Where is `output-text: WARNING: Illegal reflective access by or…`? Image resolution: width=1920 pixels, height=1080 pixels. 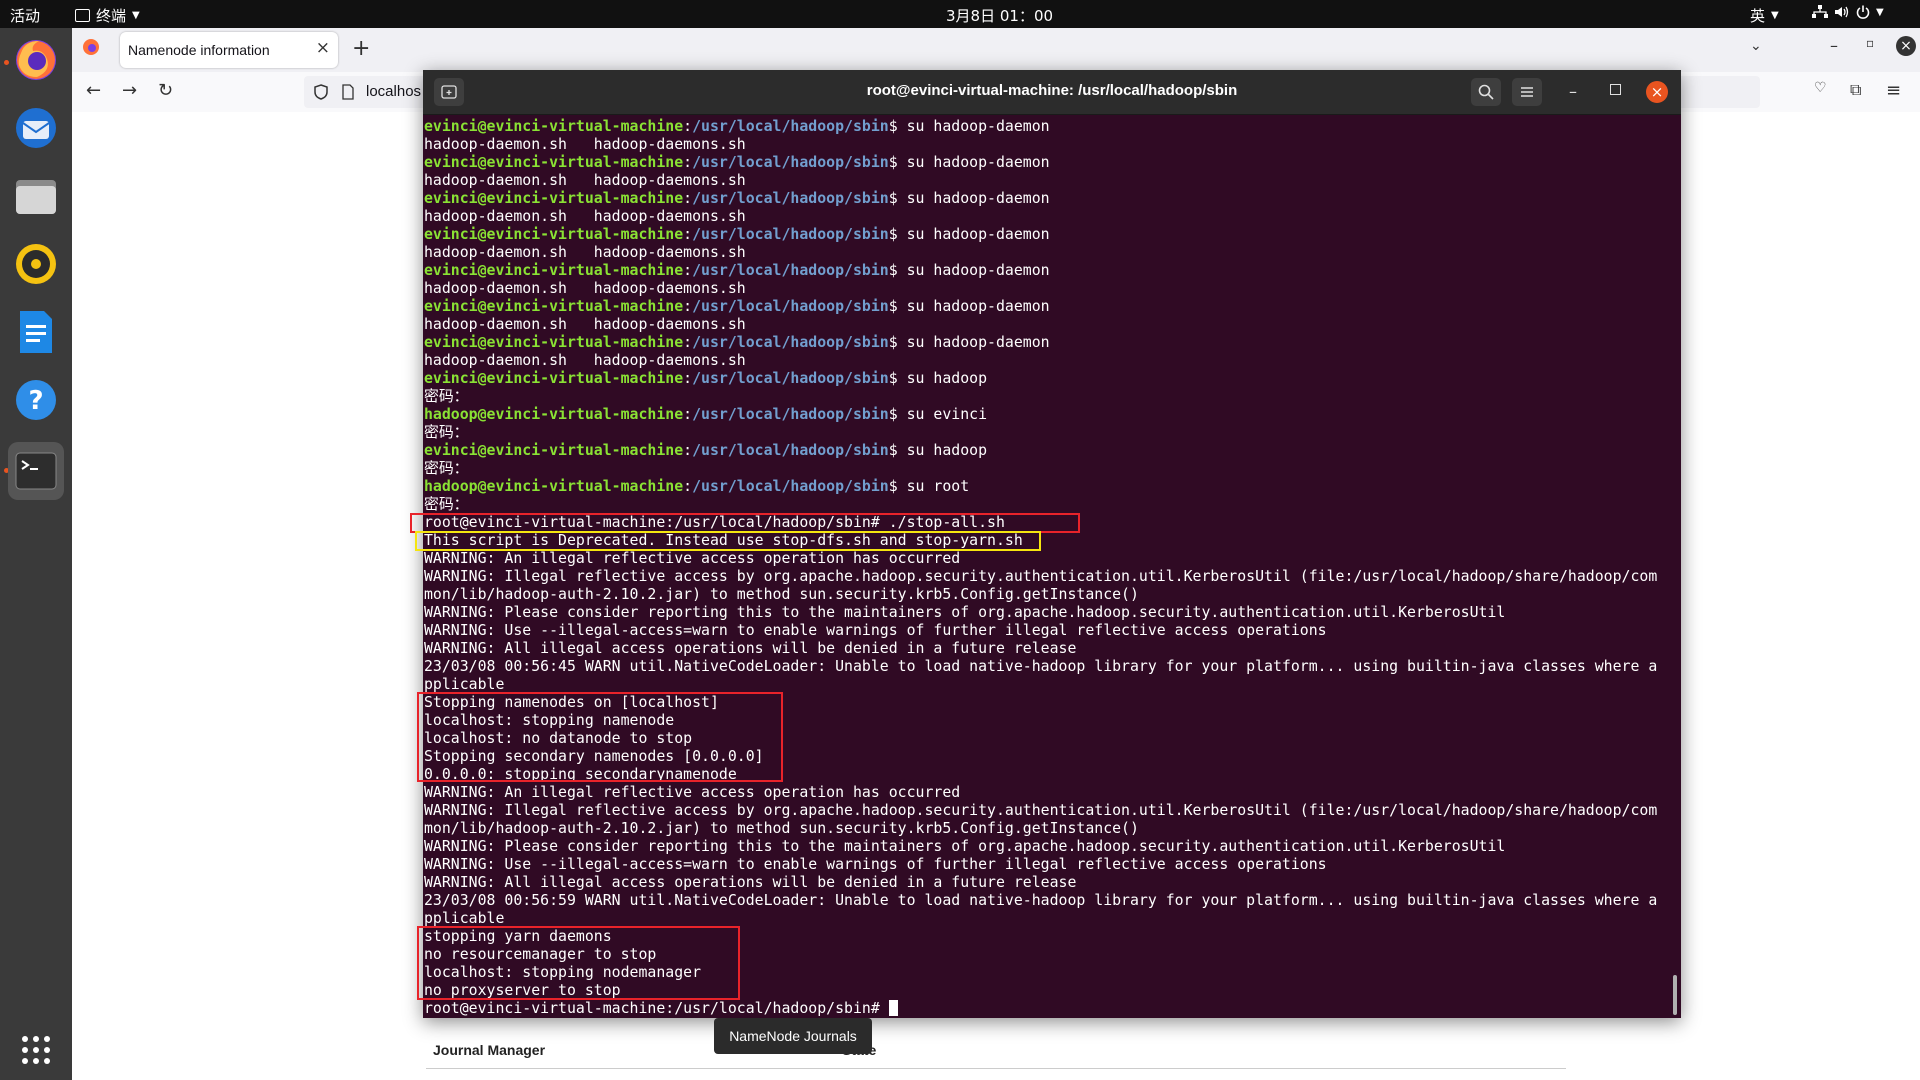 output-text: WARNING: Illegal reflective access by or… is located at coordinates (1041, 576).